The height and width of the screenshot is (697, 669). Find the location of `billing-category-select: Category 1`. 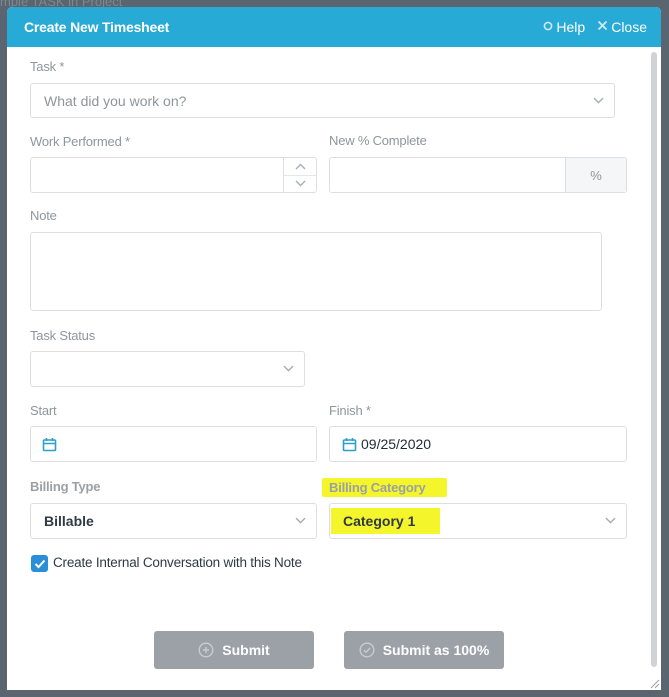

billing-category-select: Category 1 is located at coordinates (478, 521).